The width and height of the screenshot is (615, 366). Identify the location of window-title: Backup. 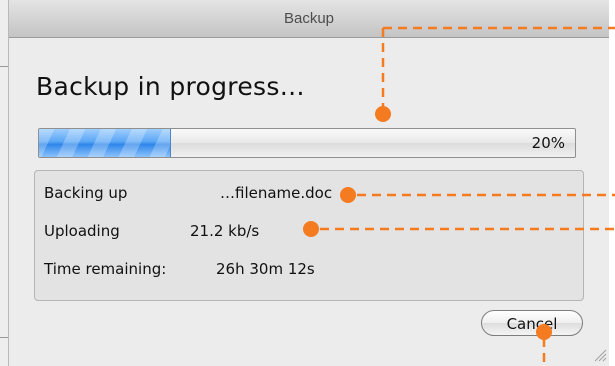
(309, 18).